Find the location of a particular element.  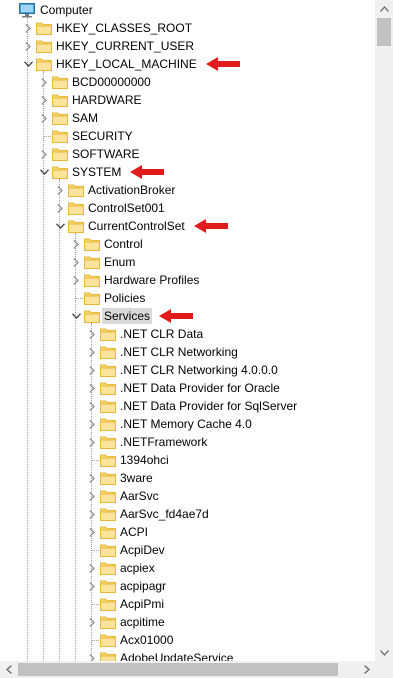

tree-item-label: .NET Data Provider for Oracle is located at coordinates (200, 388).